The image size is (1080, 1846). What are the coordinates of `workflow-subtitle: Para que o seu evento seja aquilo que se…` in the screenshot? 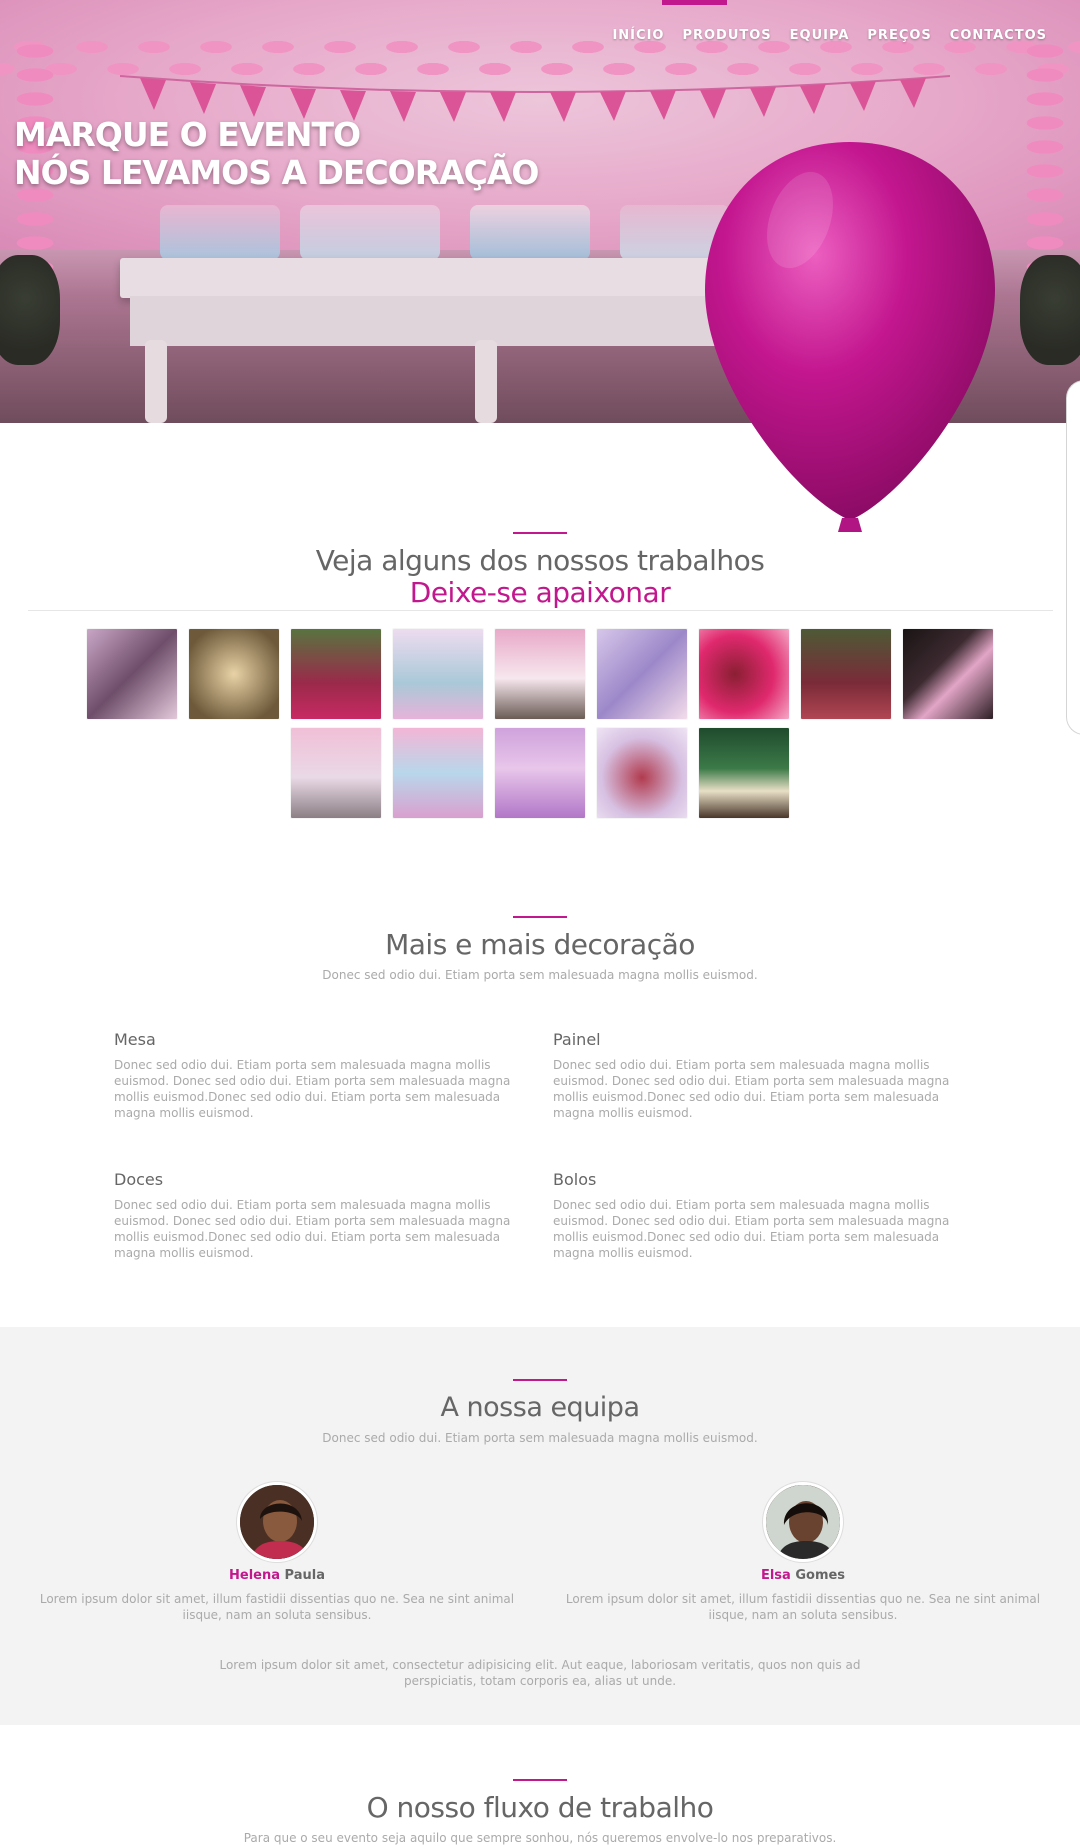 It's located at (540, 1838).